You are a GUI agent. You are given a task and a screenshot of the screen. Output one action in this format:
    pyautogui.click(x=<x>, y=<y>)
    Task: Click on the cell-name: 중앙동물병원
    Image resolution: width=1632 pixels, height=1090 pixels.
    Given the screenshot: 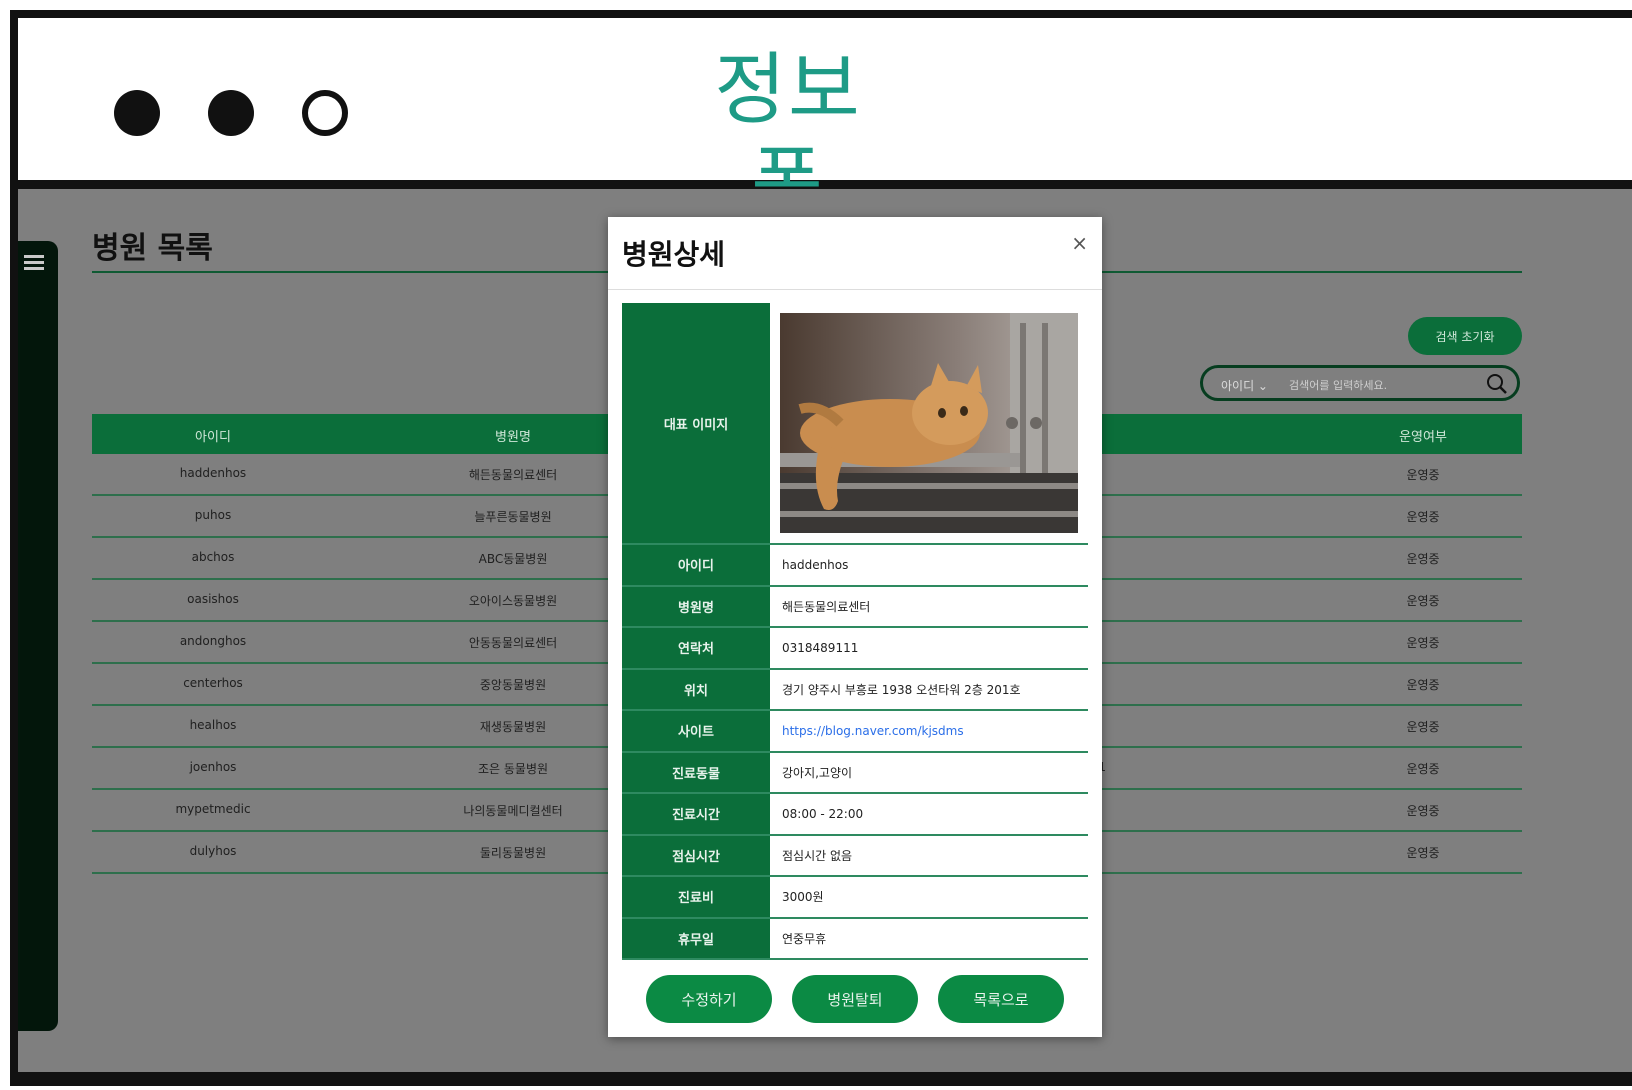 What is the action you would take?
    pyautogui.click(x=513, y=685)
    